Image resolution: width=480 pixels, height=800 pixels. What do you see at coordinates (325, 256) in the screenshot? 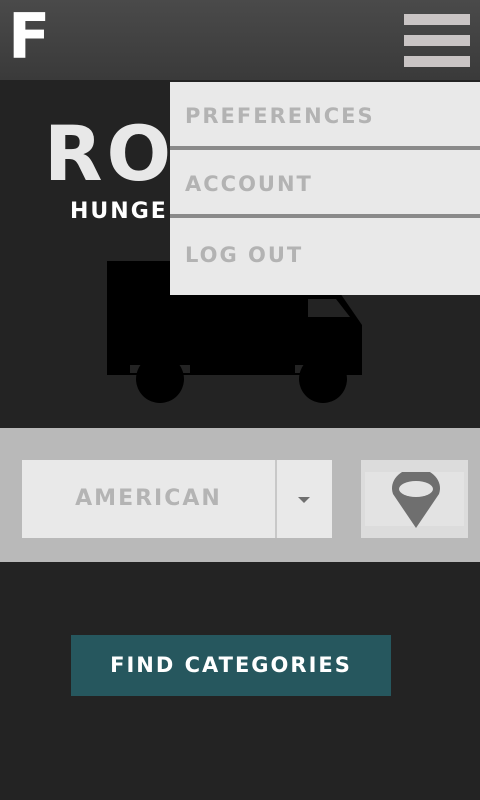
I see `menu-item-log-out: LOG OUT` at bounding box center [325, 256].